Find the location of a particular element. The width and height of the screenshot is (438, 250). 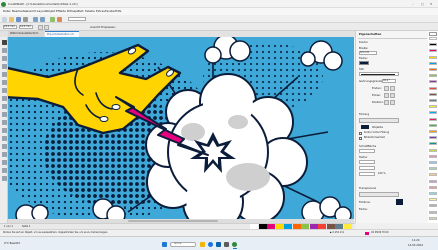

page-counter: 1 von 1 is located at coordinates (8, 226).